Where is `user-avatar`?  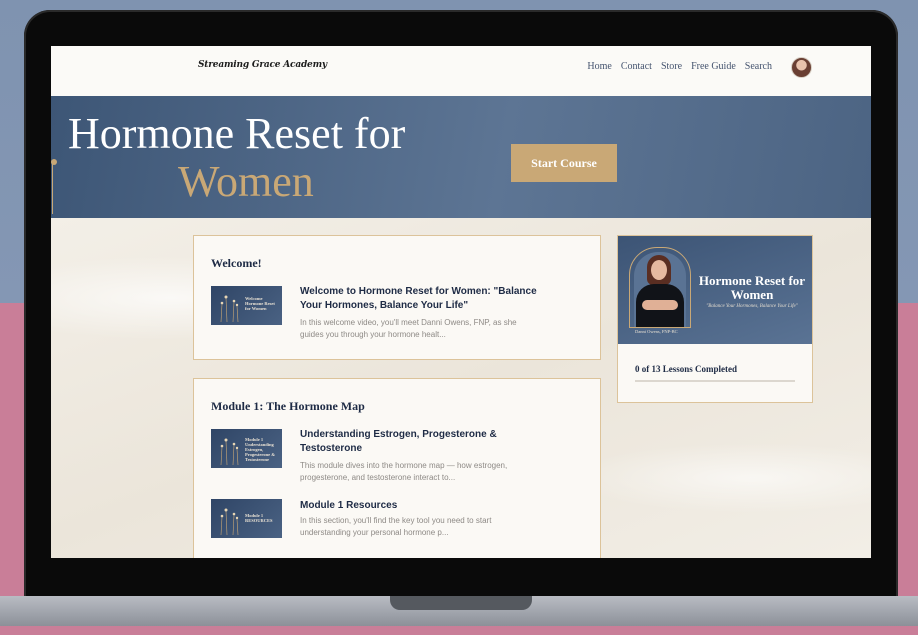 user-avatar is located at coordinates (801, 67).